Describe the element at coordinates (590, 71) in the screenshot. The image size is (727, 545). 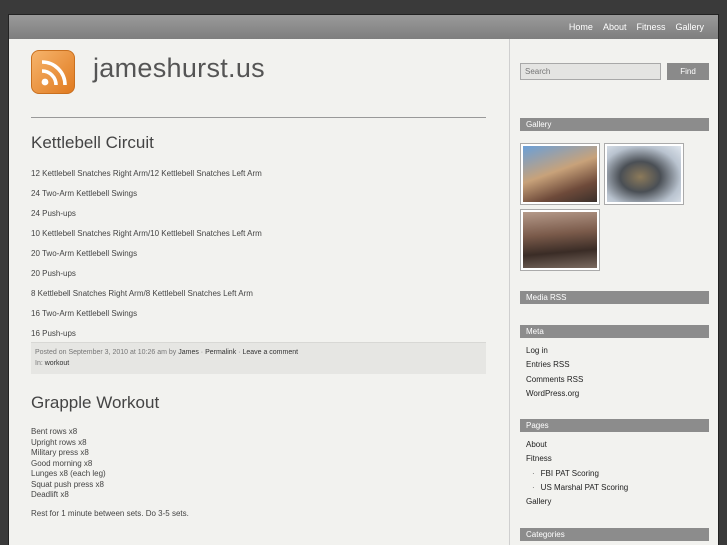
I see `search-input` at that location.